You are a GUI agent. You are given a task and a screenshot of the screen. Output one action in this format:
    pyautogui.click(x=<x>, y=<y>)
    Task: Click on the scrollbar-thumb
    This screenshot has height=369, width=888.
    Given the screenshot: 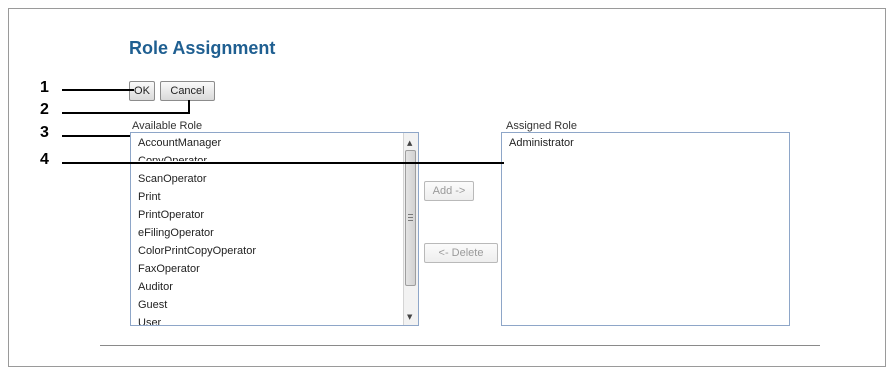 What is the action you would take?
    pyautogui.click(x=410, y=218)
    